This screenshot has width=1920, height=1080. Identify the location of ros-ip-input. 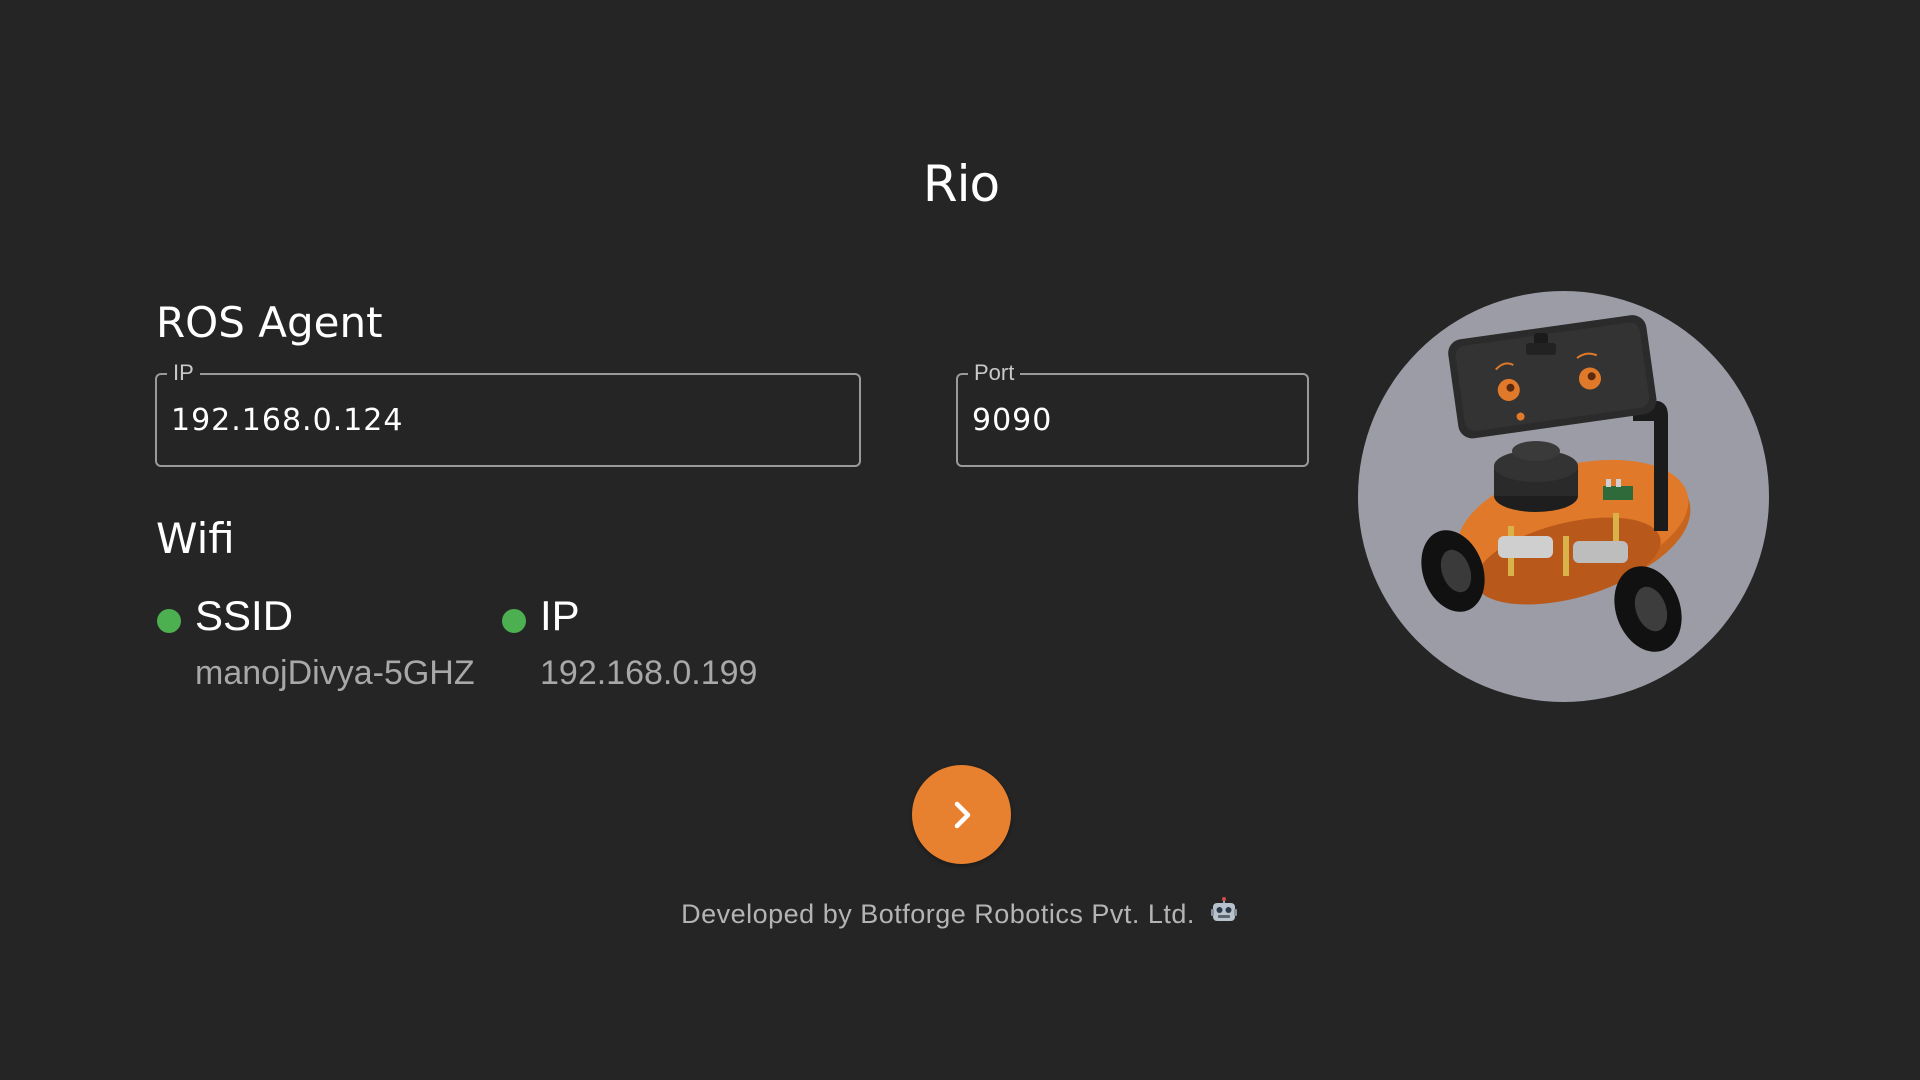
(508, 420).